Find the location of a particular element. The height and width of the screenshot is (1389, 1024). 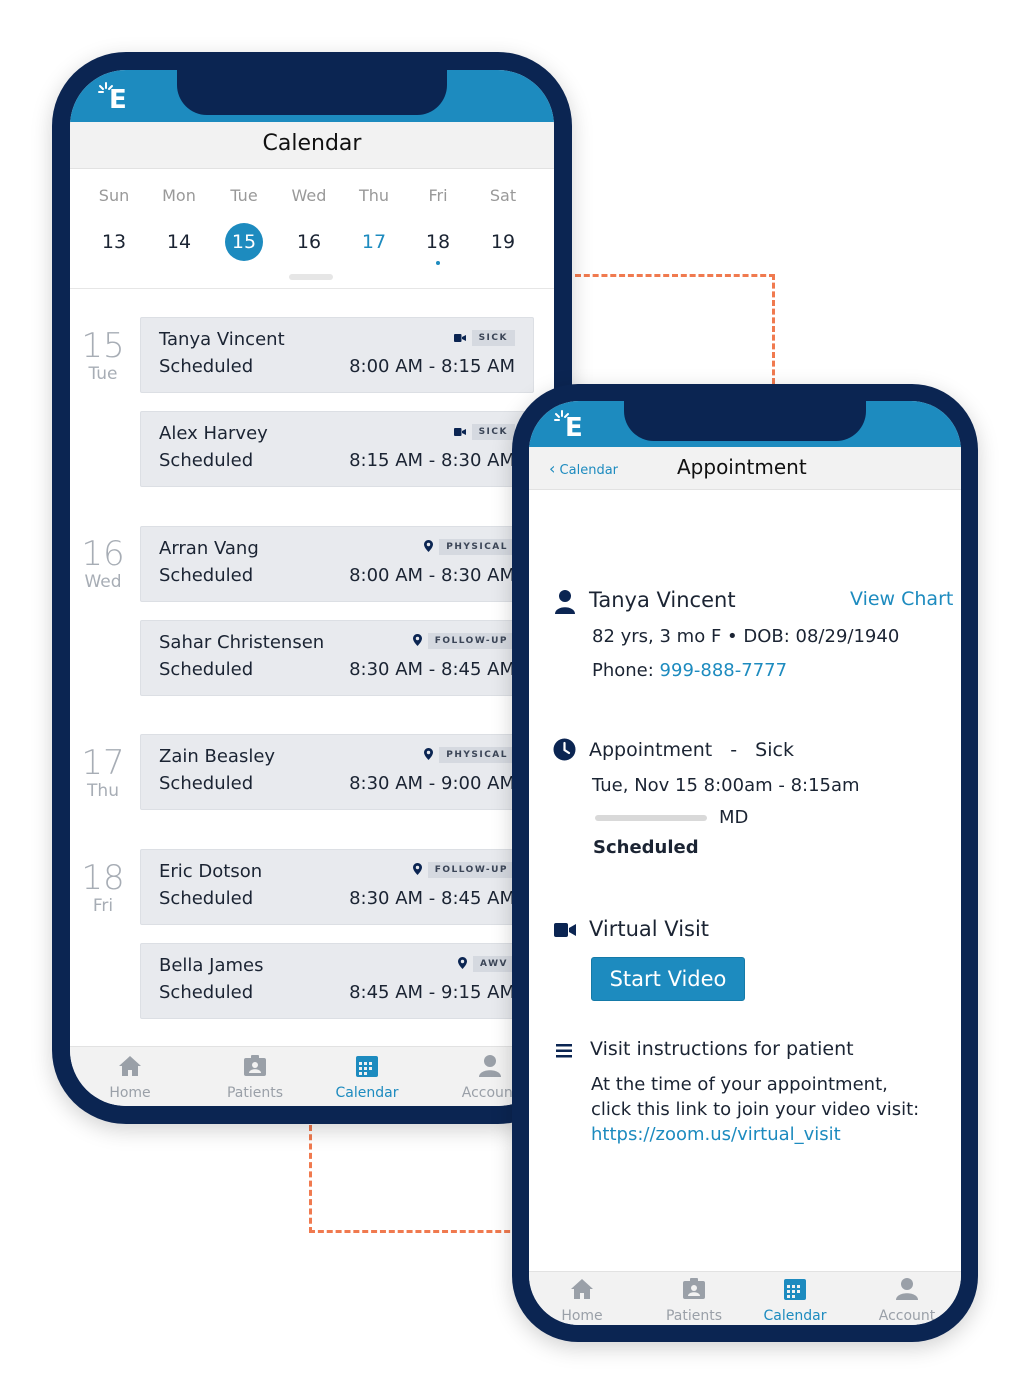

visit-type-tag: AWV is located at coordinates (494, 964).